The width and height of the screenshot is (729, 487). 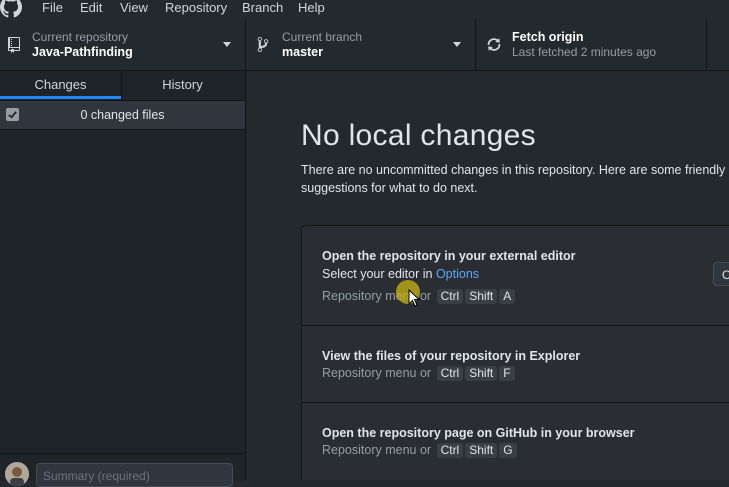 I want to click on menu-edit: Edit, so click(x=91, y=7).